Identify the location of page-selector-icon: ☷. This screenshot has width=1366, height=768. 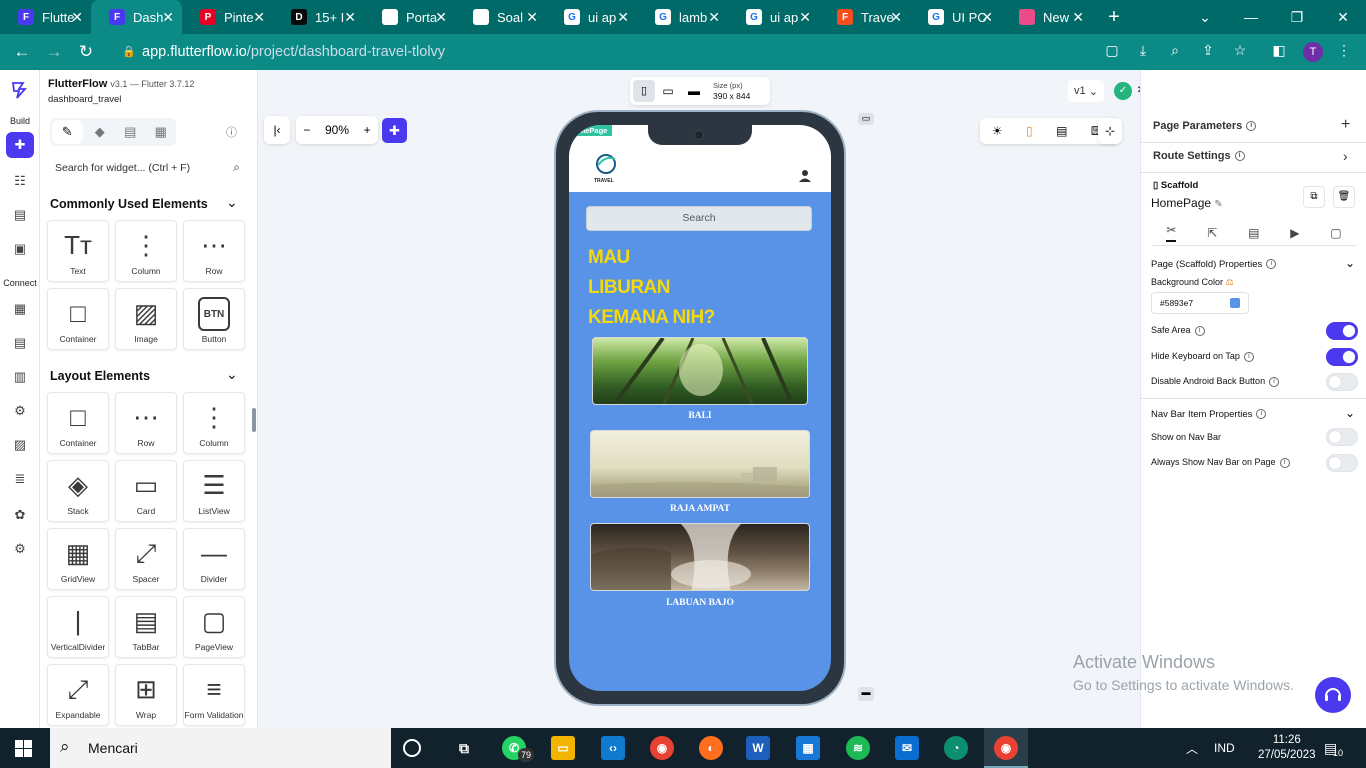
(20, 181).